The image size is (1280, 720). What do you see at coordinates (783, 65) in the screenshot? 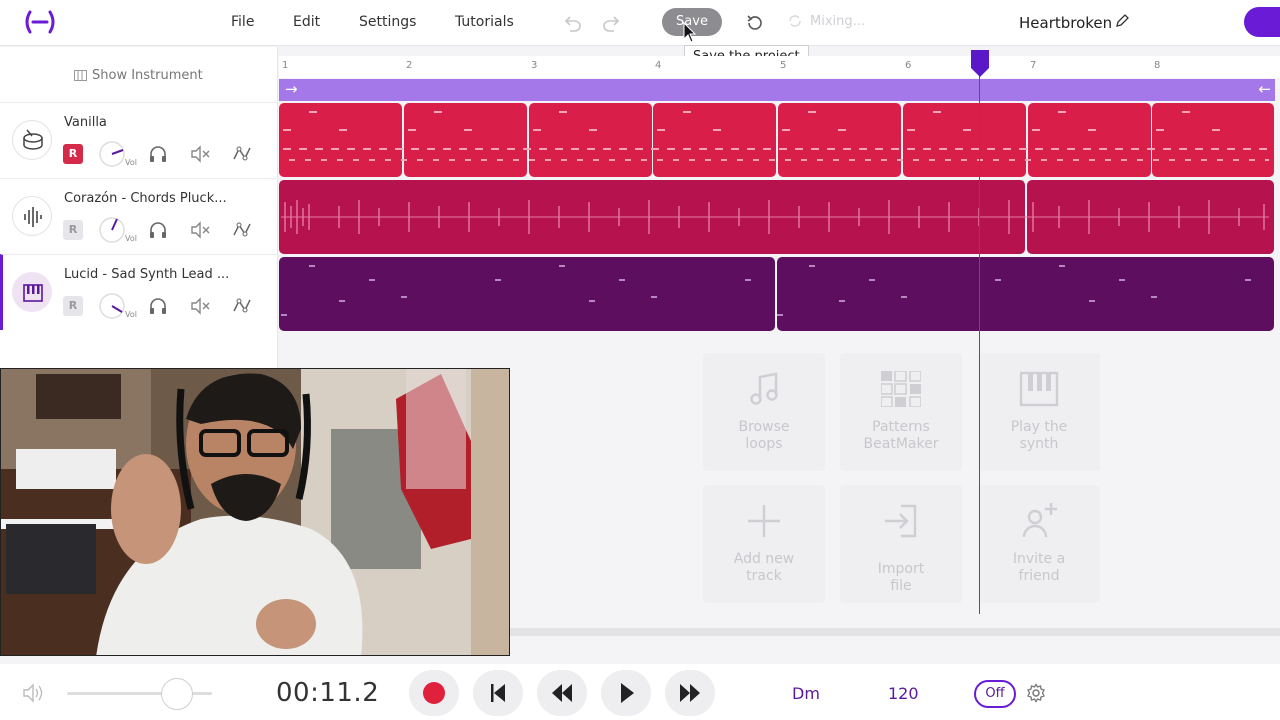
I see `bar-number: 5` at bounding box center [783, 65].